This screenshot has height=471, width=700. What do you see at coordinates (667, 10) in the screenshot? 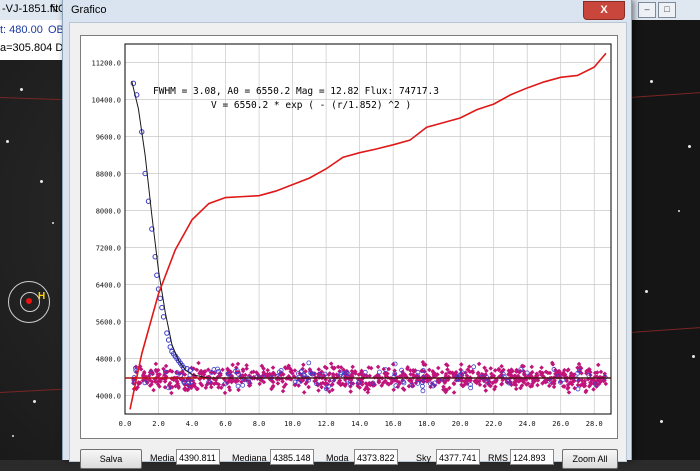
I see `background-maximize-button: □` at bounding box center [667, 10].